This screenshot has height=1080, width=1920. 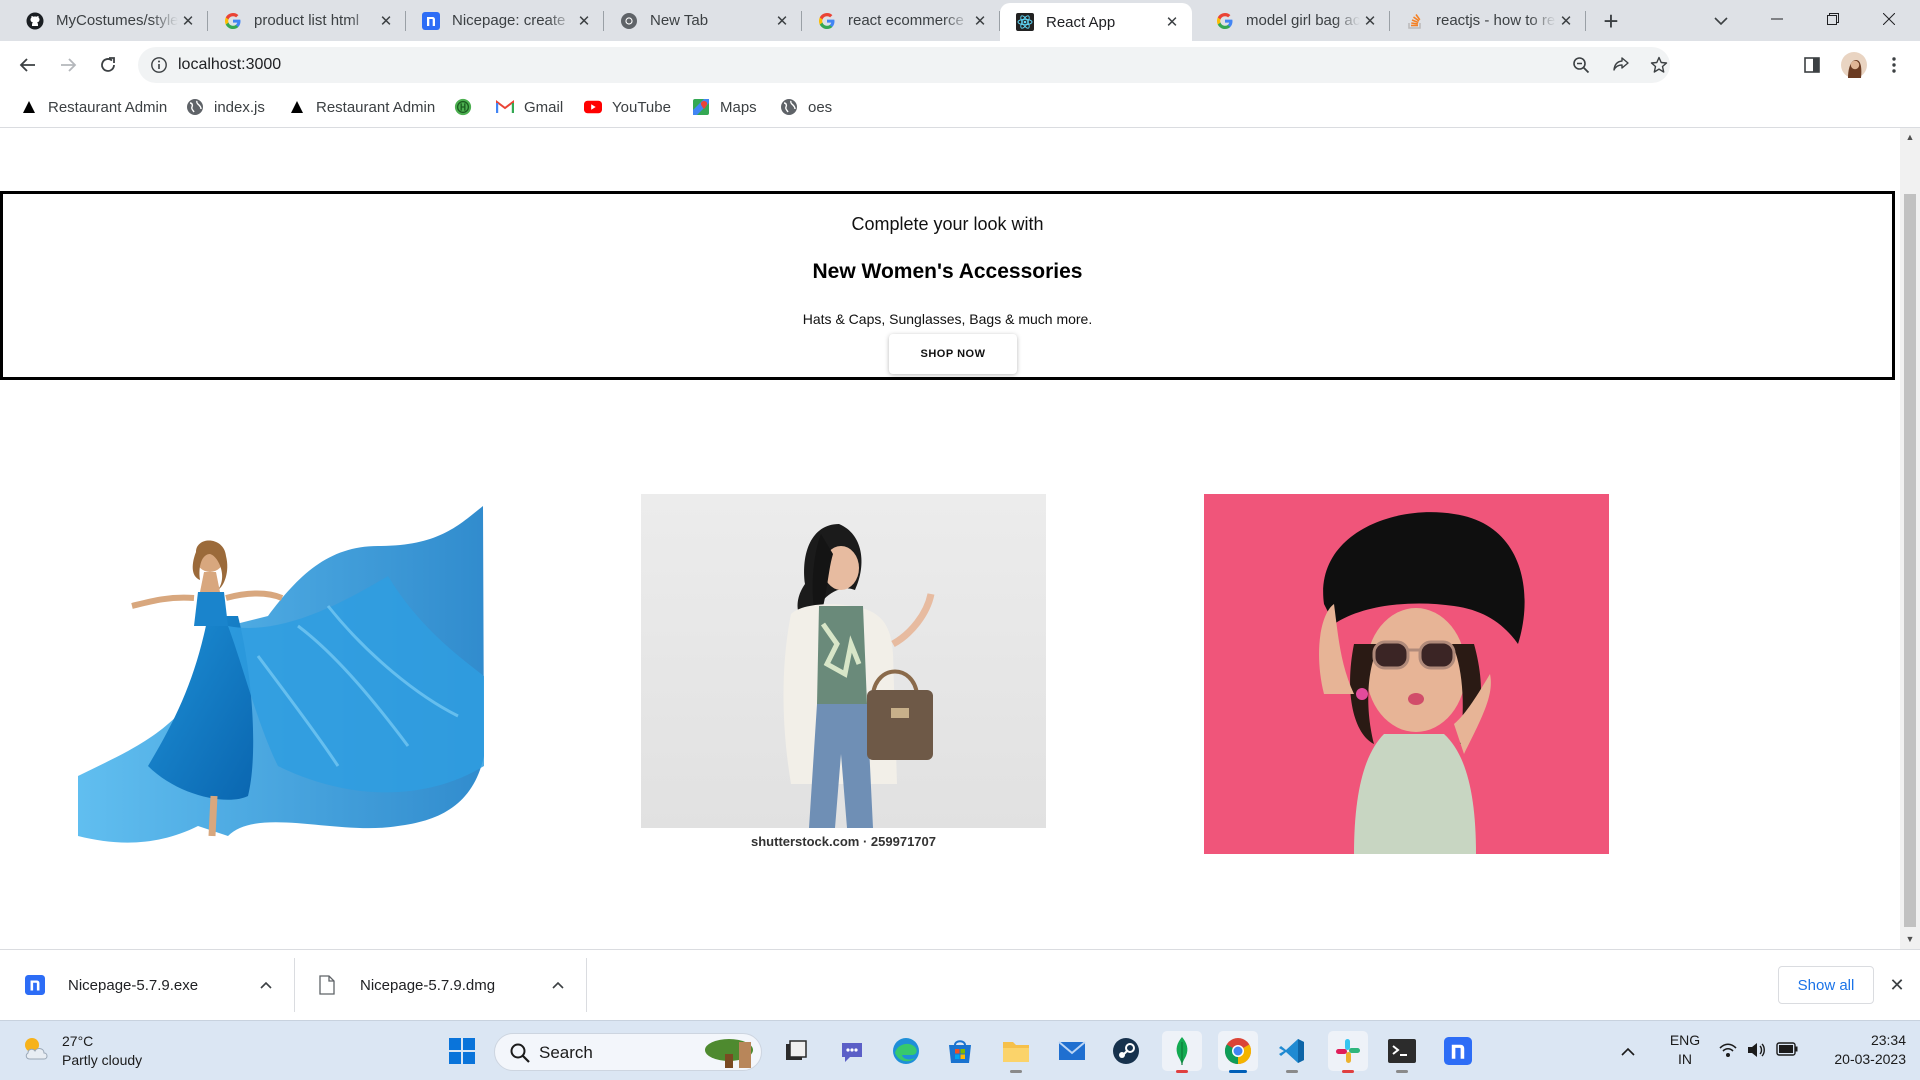 I want to click on browser-toolbar: localhost:3000, so click(x=960, y=65).